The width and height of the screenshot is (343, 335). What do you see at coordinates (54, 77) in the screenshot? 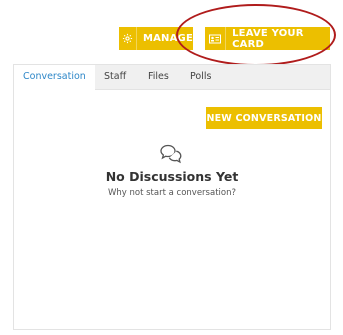
I see `tab-conversation: Conversation` at bounding box center [54, 77].